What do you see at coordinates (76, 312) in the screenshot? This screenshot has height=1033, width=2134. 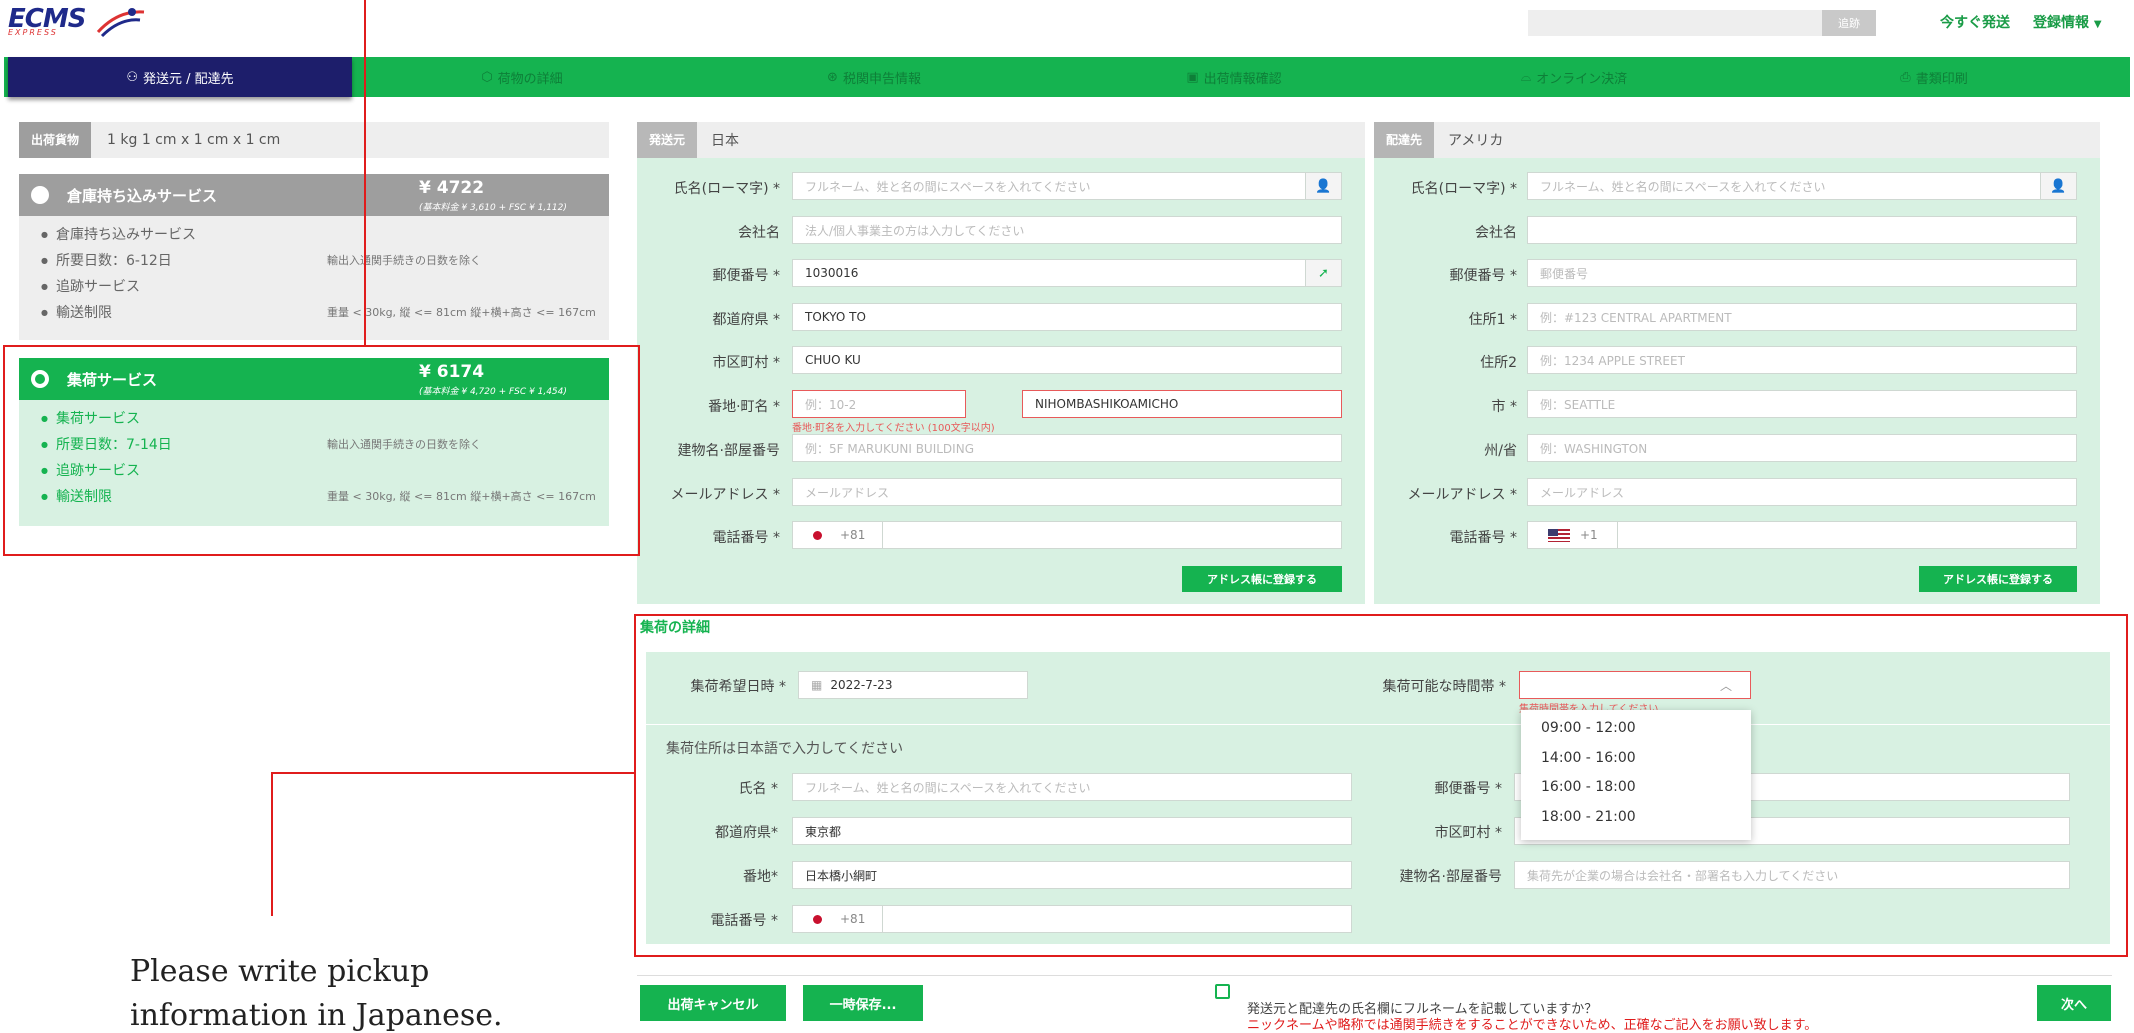 I see `list-item: 輸送制限` at bounding box center [76, 312].